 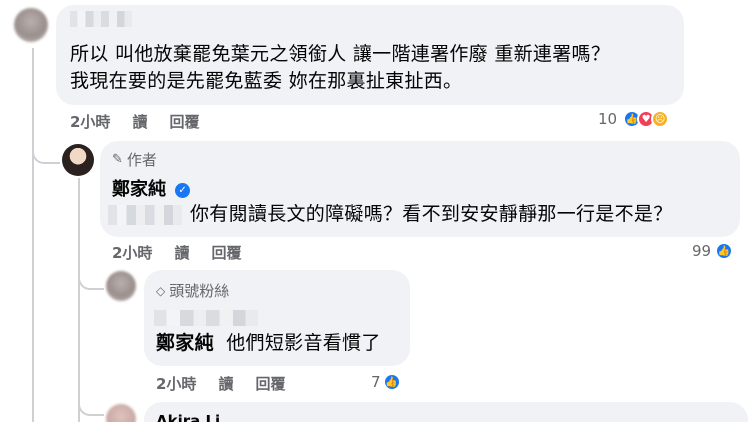 What do you see at coordinates (161, 290) in the screenshot?
I see `diamond-icon: ◇` at bounding box center [161, 290].